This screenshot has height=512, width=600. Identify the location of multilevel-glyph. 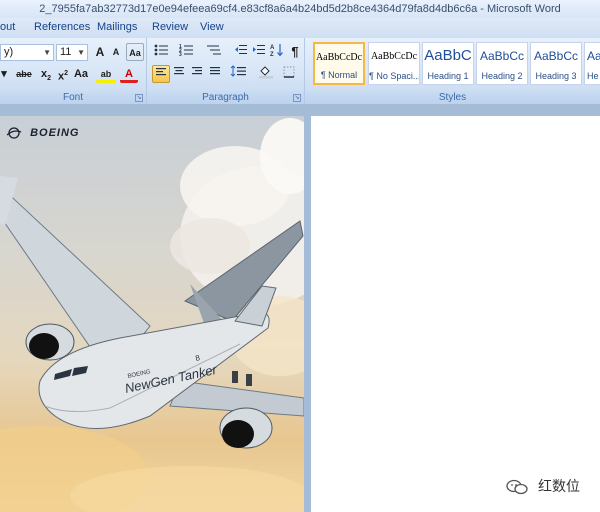
(214, 50).